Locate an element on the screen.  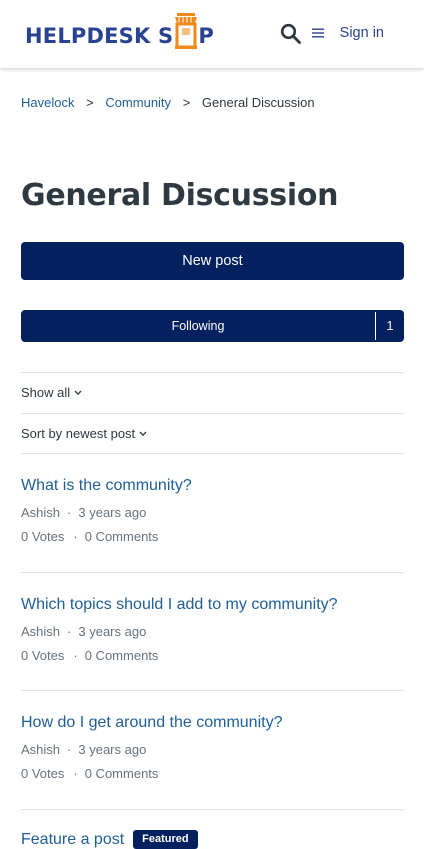
show-filter-dropdown: Show all is located at coordinates (51, 392).